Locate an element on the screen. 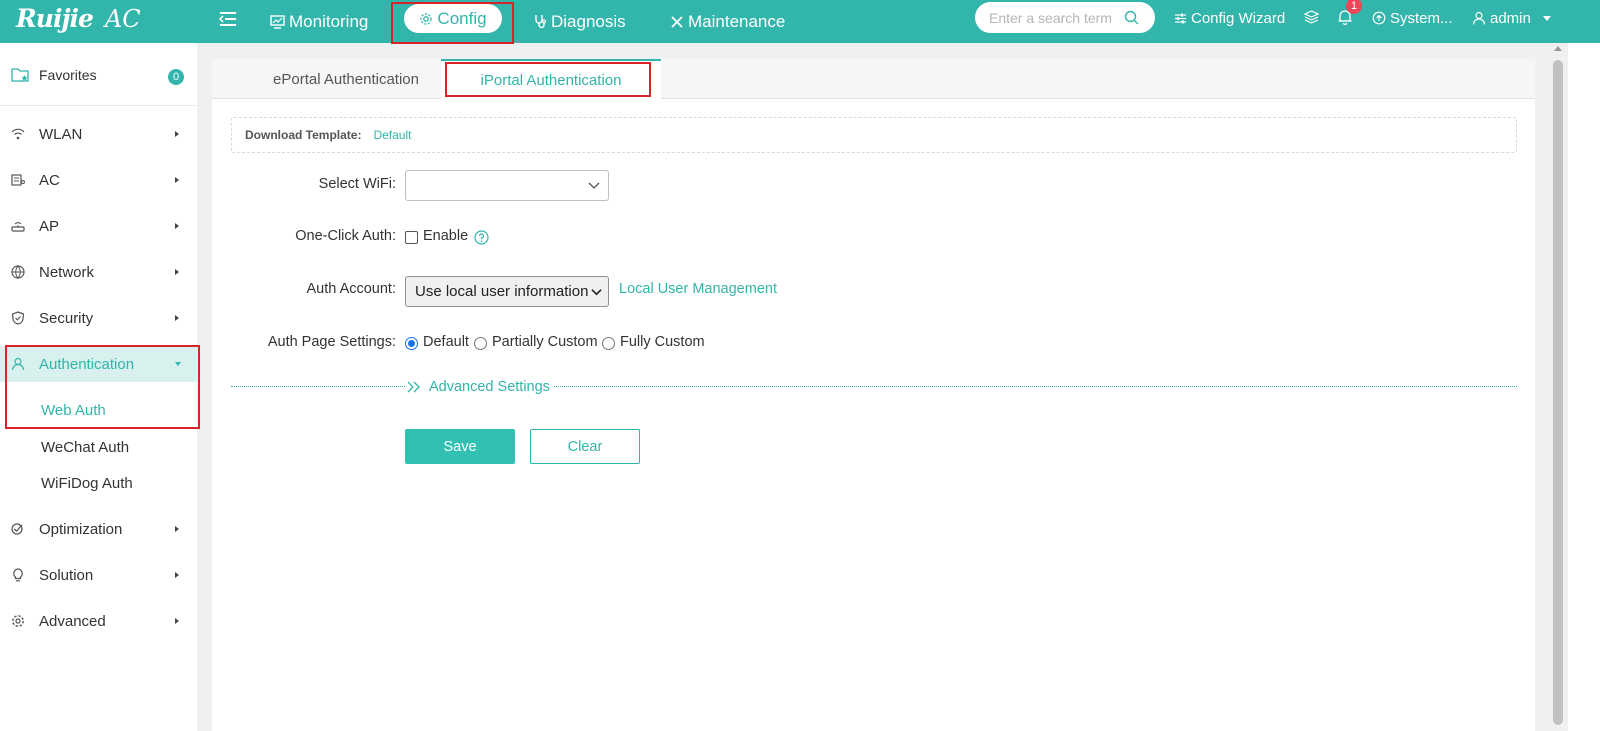 This screenshot has height=731, width=1600. scrollbar is located at coordinates (1559, 387).